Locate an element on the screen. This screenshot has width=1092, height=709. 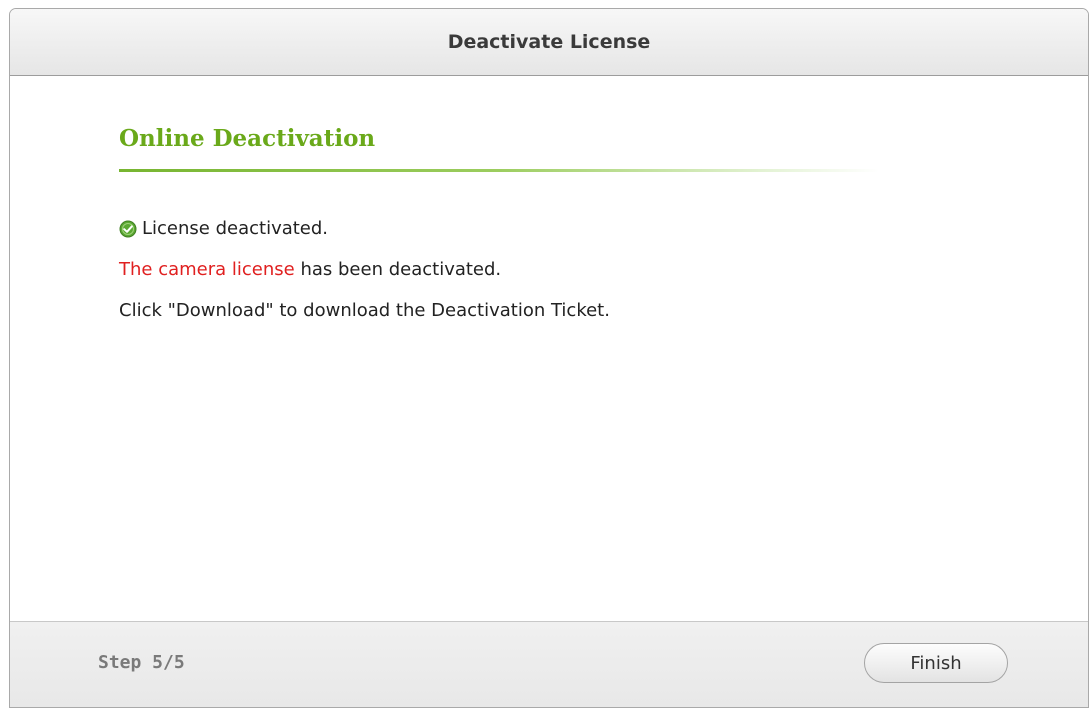
status-text: License deactivated. is located at coordinates (235, 228).